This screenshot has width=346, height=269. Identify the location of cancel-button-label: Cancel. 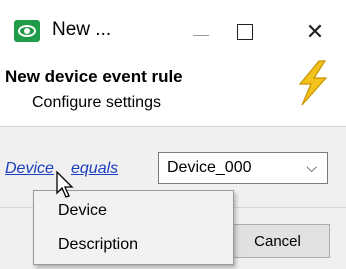
(277, 241).